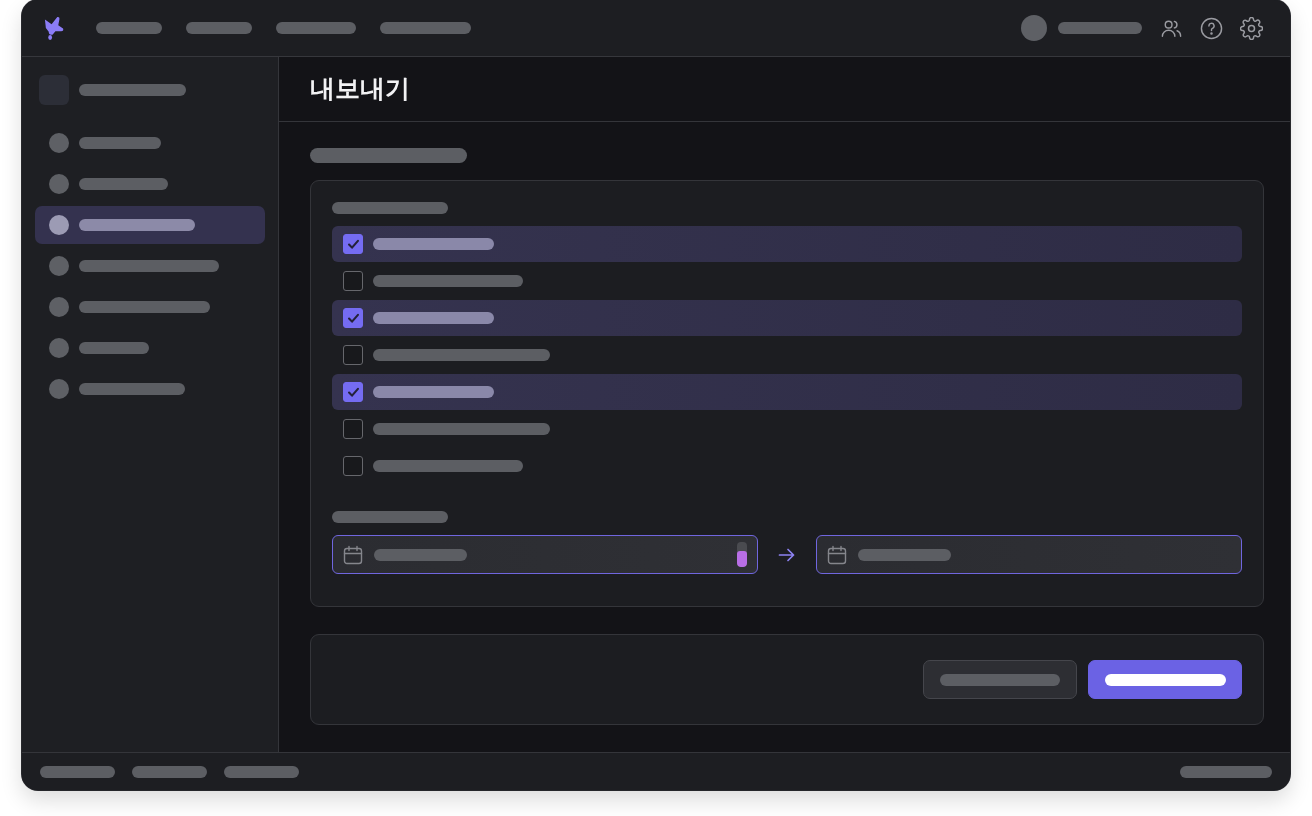 This screenshot has height=816, width=1312. Describe the element at coordinates (1000, 679) in the screenshot. I see `secondary-button` at that location.